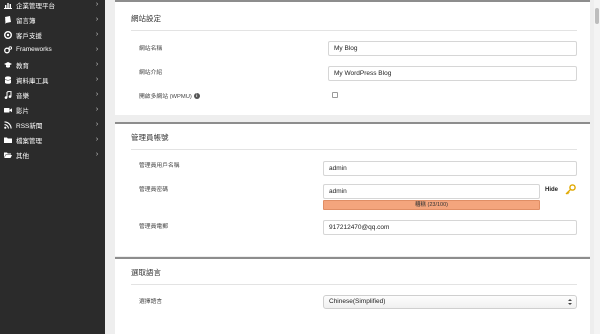 This screenshot has height=334, width=600. What do you see at coordinates (153, 190) in the screenshot?
I see `admin-password-label: 管理員密碼` at bounding box center [153, 190].